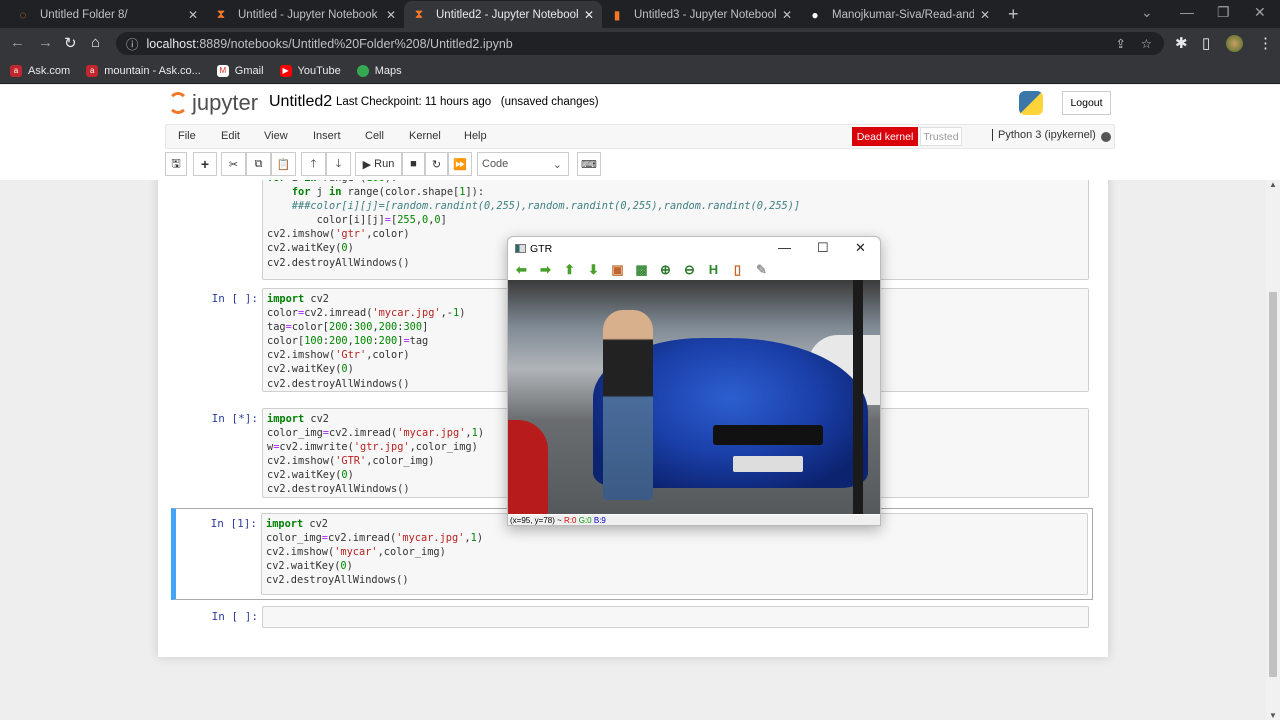 This screenshot has height=720, width=1280. I want to click on ask-icon: a, so click(16, 70).